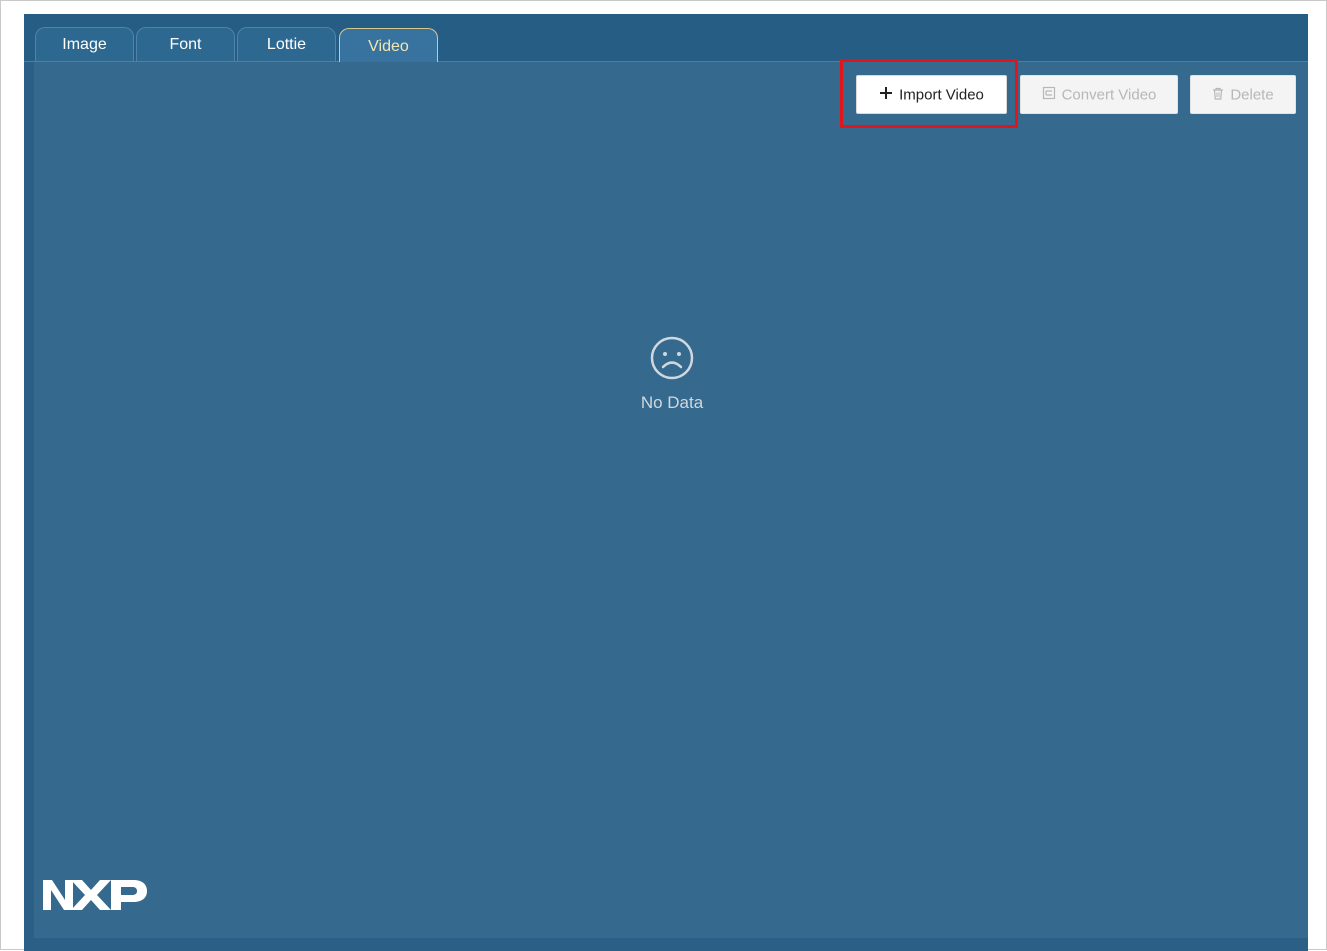 The width and height of the screenshot is (1327, 951). I want to click on sad-face-icon, so click(672, 361).